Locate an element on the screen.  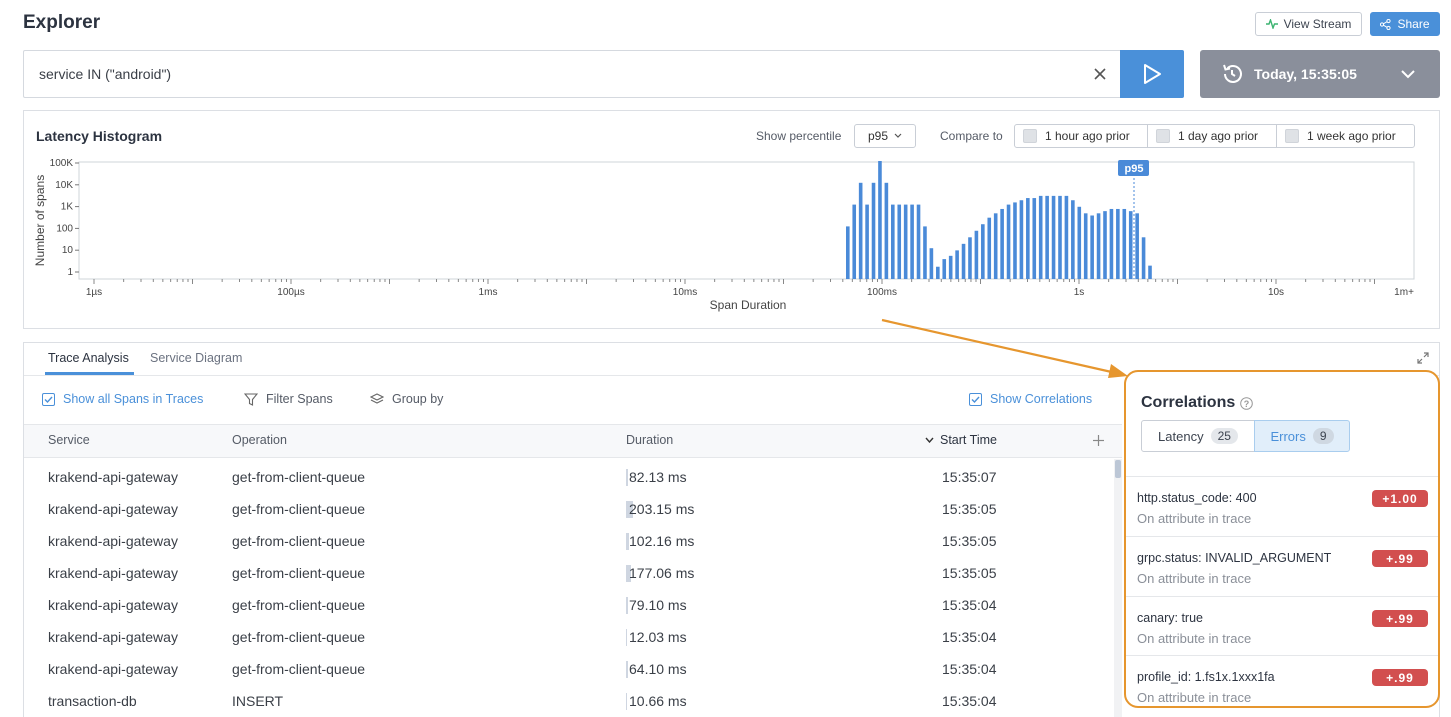
duration-cell: 12.03 ms is located at coordinates (658, 637).